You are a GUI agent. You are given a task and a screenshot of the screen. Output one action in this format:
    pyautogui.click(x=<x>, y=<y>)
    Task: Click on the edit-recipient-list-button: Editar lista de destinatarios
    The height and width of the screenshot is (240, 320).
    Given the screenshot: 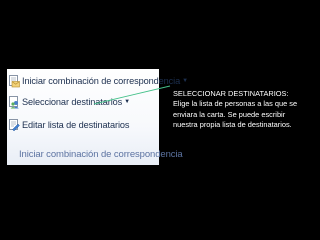 What is the action you would take?
    pyautogui.click(x=69, y=125)
    